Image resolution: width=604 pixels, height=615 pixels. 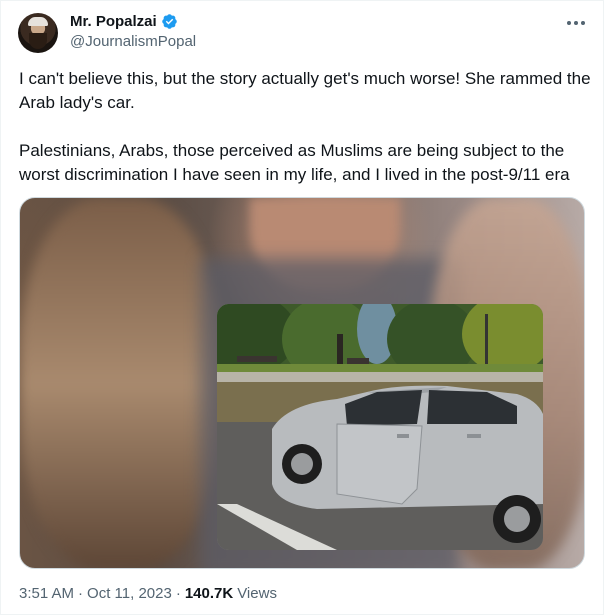 I want to click on tweet-meta: 3:51 AM · Oct 11, 2023 · 140.7K Views, so click(x=148, y=593).